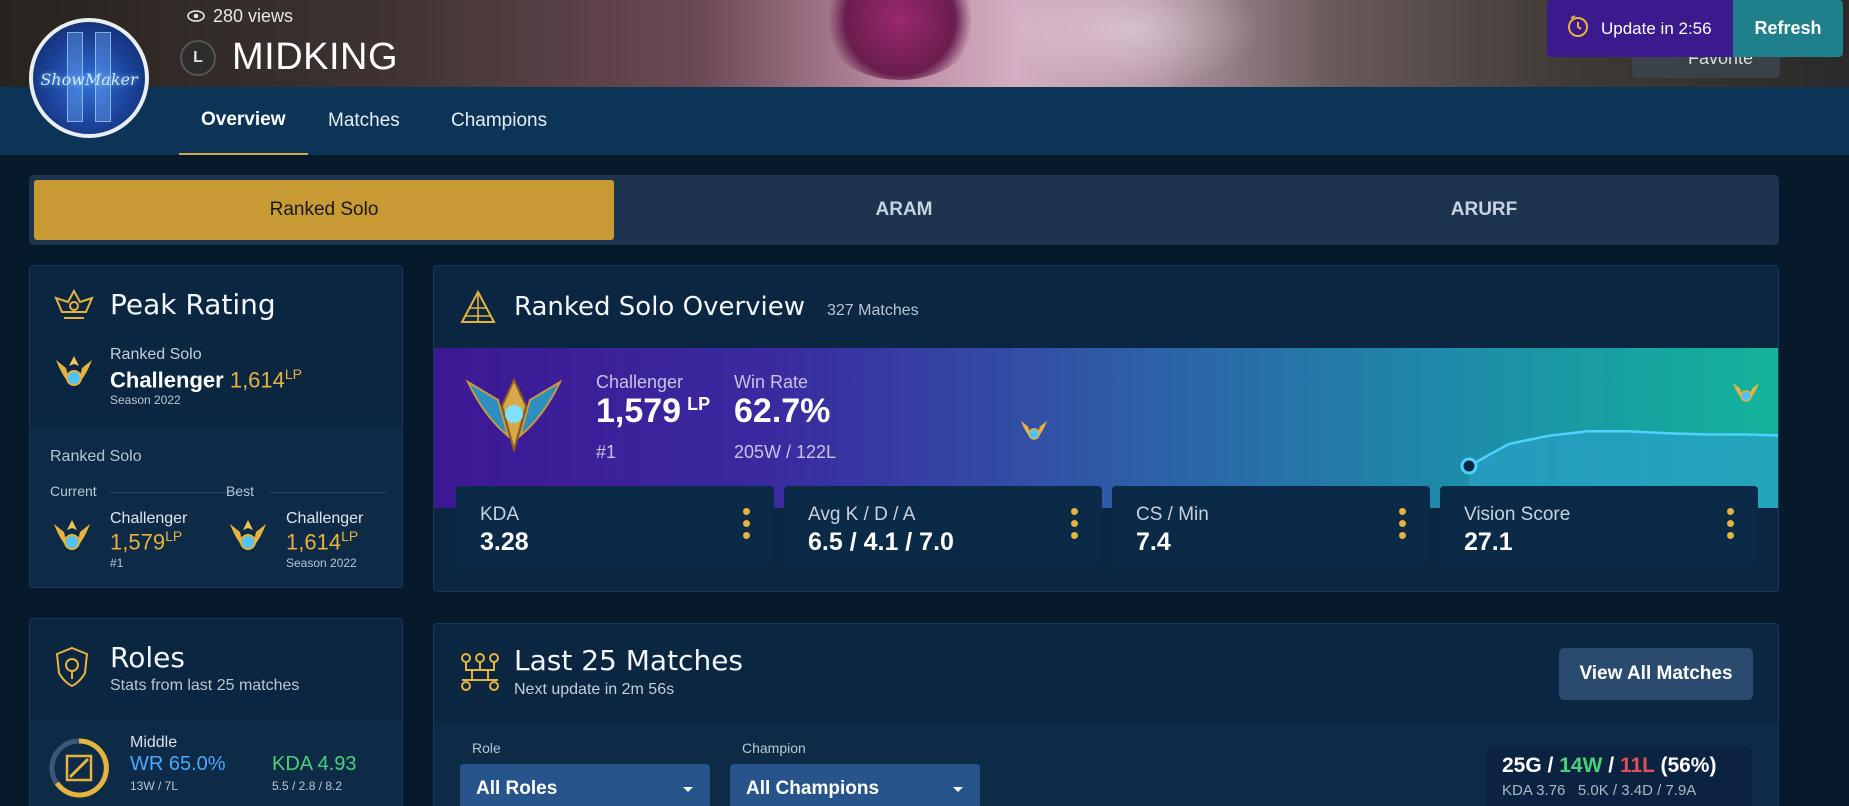 This screenshot has height=806, width=1849. I want to click on summary-kda-line: KDA 3.76 5.0K / 3.4D / 7.9A, so click(1619, 790).